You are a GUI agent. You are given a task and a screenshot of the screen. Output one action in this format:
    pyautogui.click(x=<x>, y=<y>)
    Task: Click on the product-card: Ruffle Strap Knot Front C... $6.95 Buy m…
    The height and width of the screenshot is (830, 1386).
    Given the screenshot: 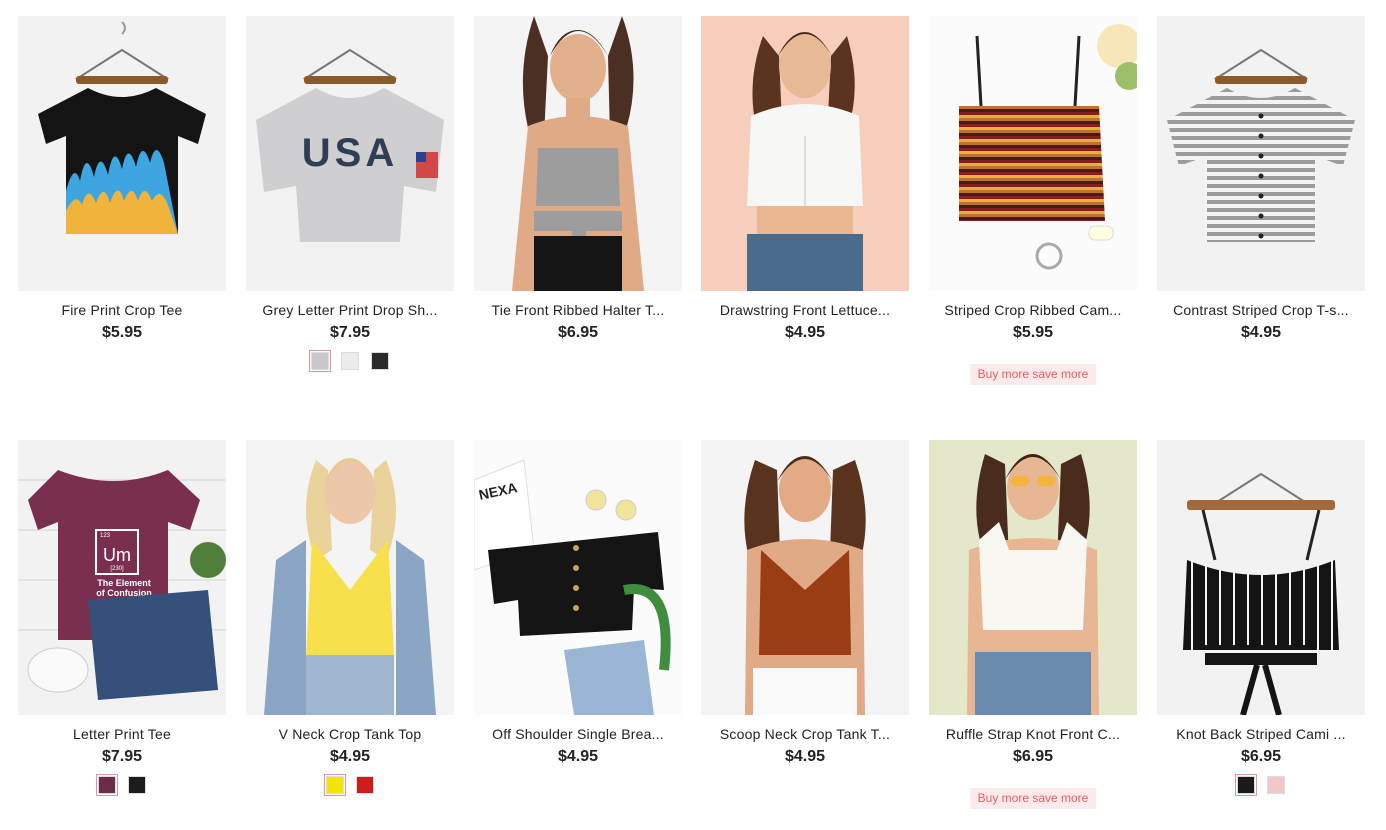 What is the action you would take?
    pyautogui.click(x=1033, y=635)
    